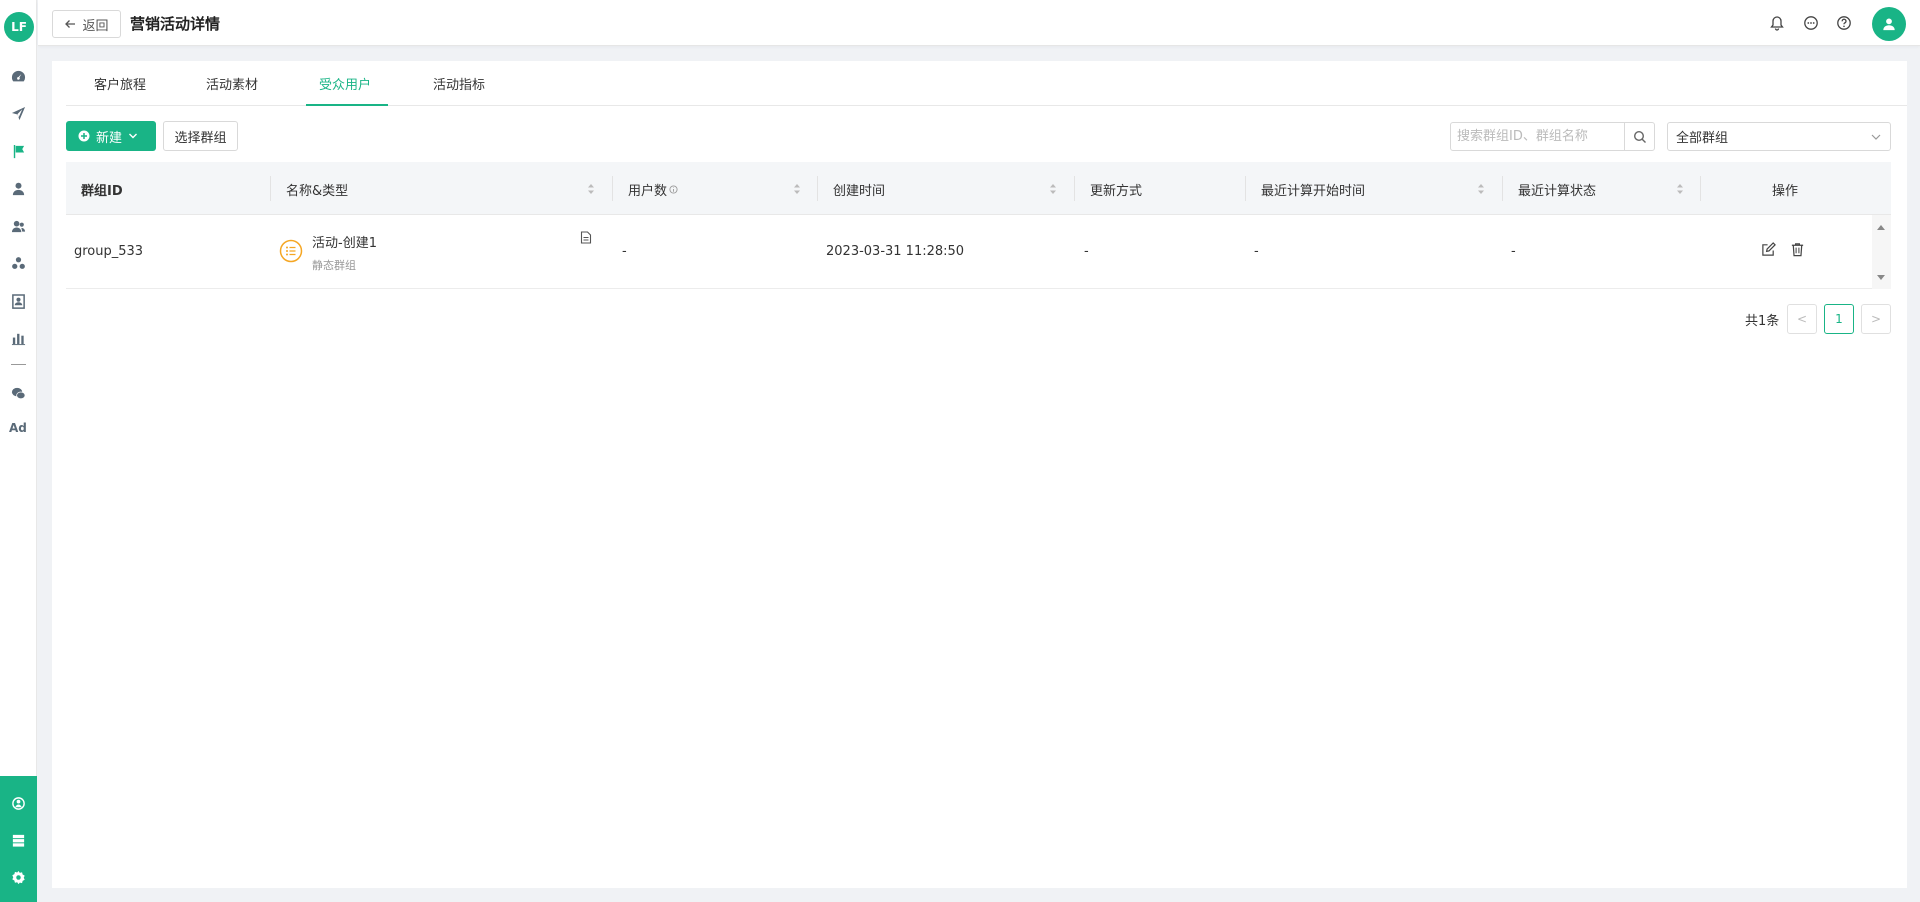 This screenshot has width=1920, height=902. What do you see at coordinates (102, 191) in the screenshot?
I see `col-group-id: 群组ID` at bounding box center [102, 191].